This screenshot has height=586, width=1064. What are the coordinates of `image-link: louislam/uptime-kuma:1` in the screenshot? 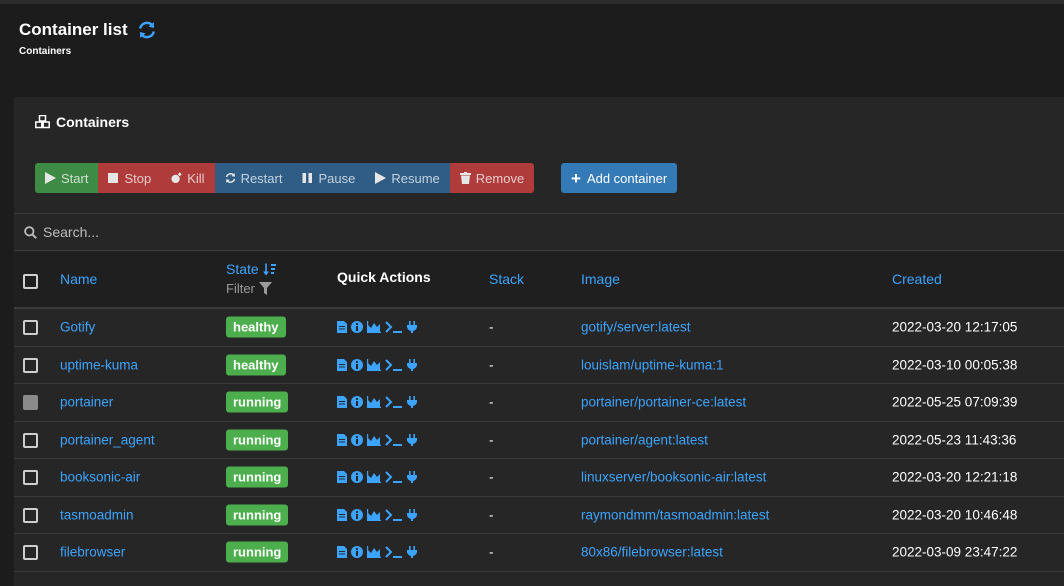 It's located at (652, 364).